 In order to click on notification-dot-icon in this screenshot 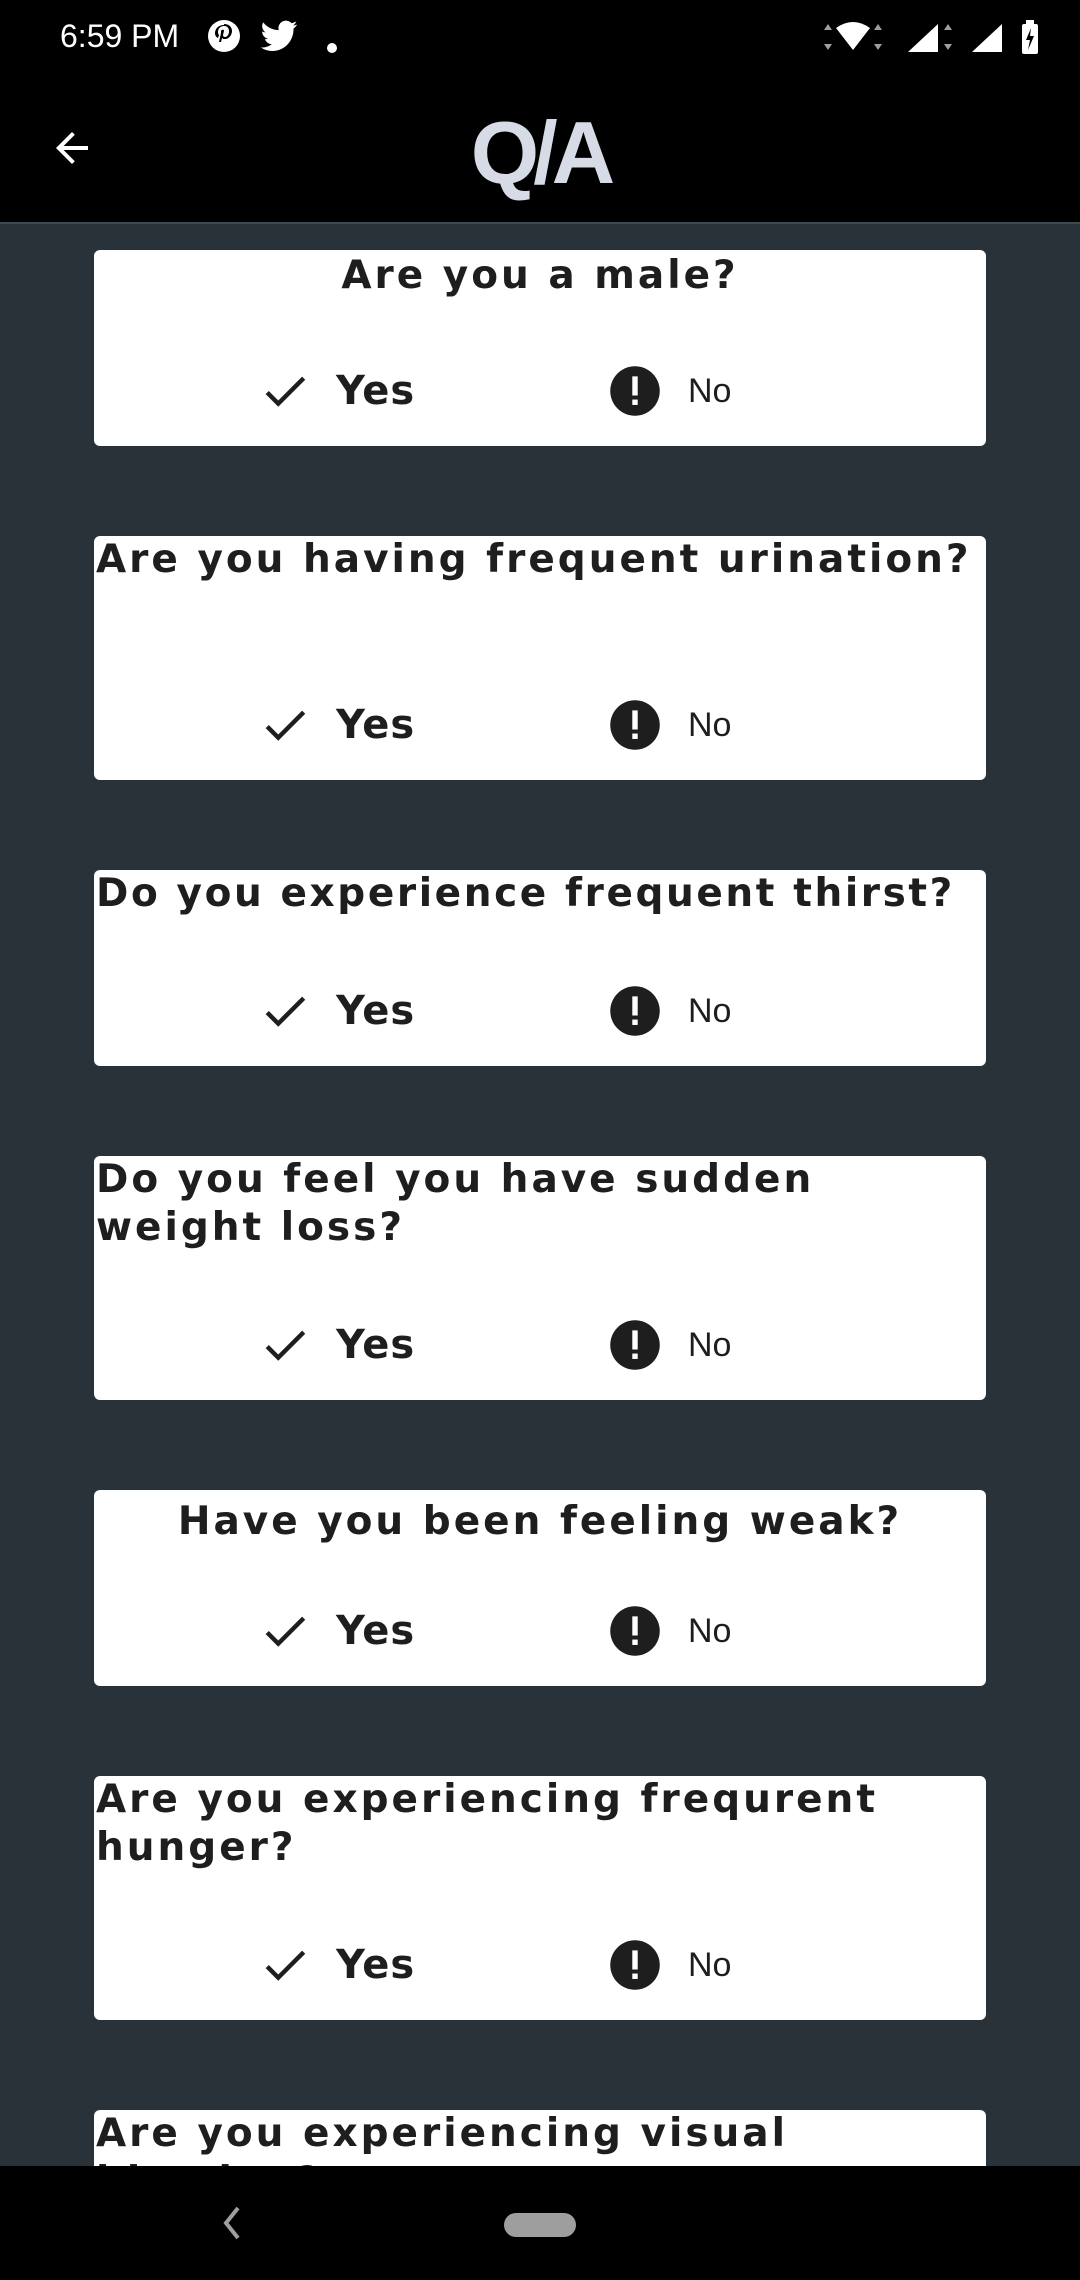, I will do `click(332, 48)`.